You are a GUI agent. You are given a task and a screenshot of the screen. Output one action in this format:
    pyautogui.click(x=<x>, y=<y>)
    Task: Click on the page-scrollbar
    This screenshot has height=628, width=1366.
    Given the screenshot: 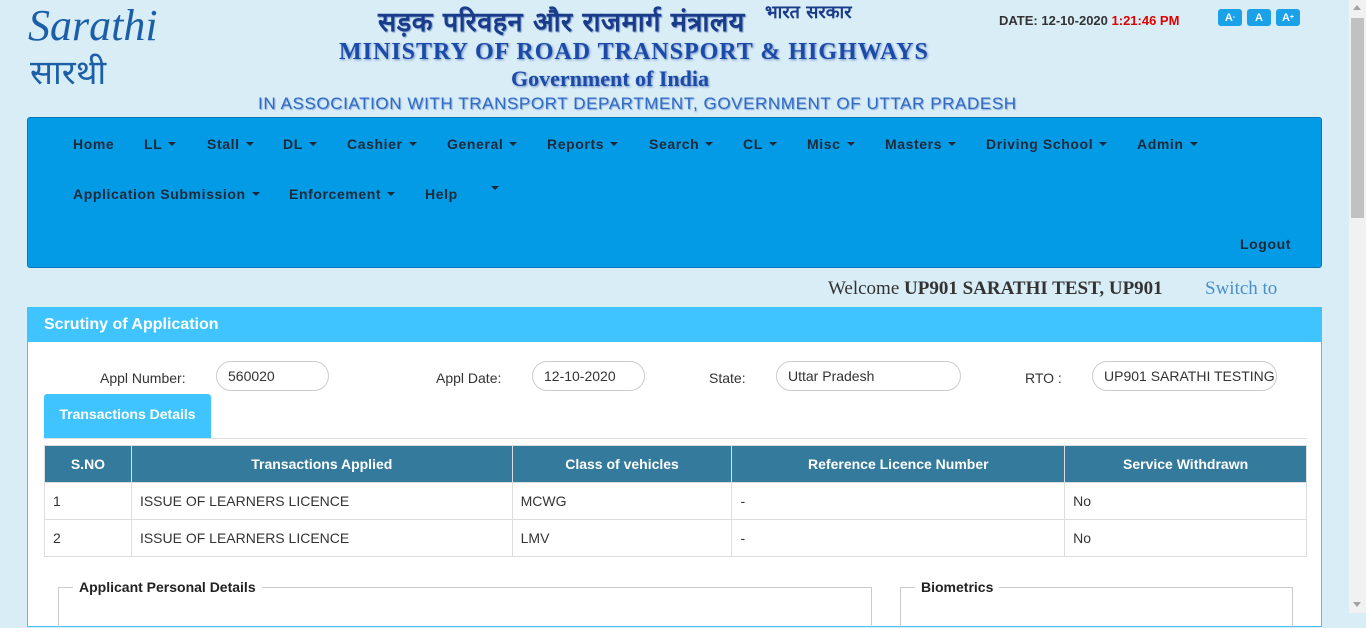 What is the action you would take?
    pyautogui.click(x=1357, y=306)
    